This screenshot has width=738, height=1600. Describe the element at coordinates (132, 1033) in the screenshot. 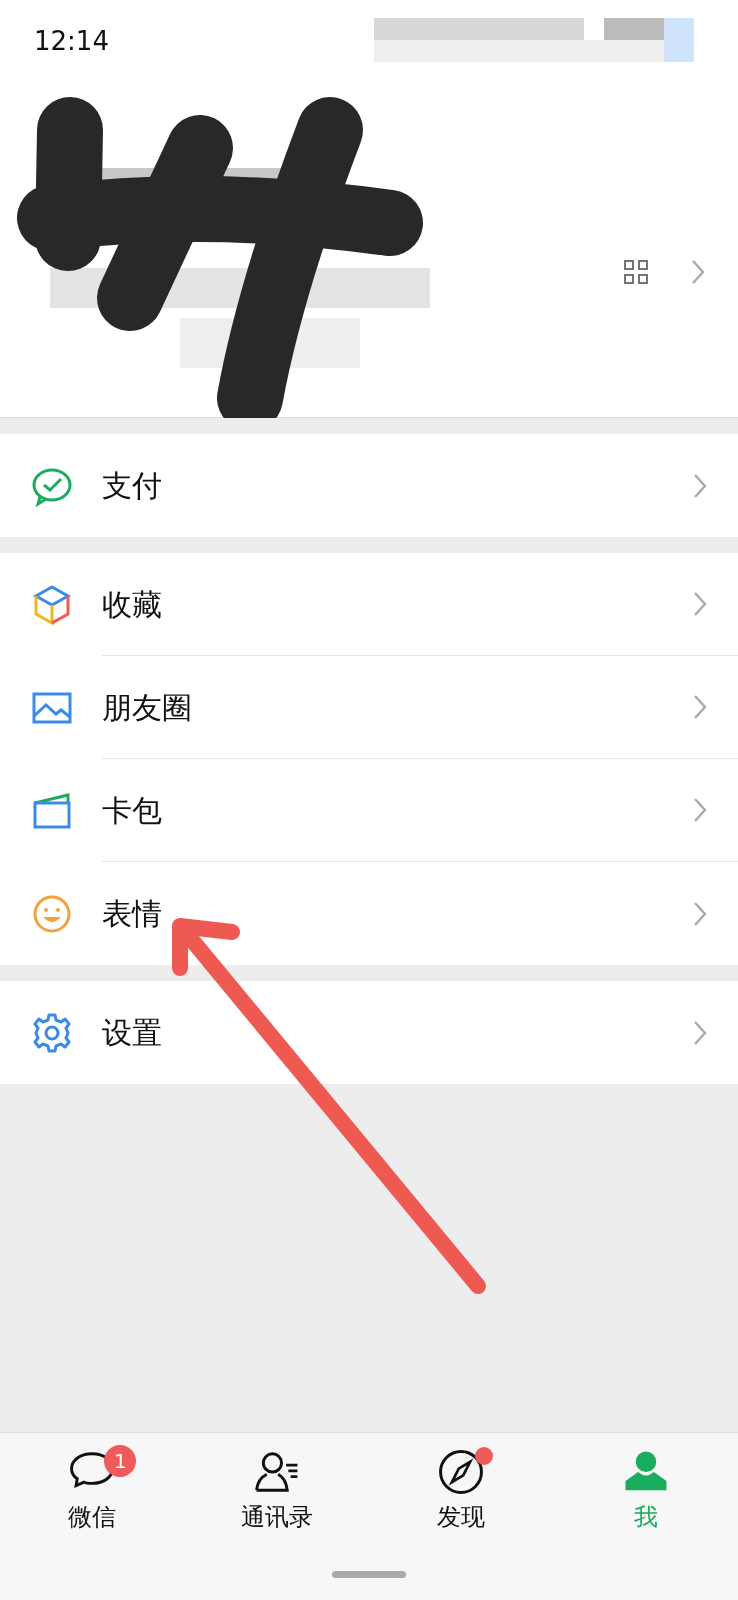

I see `menu-label: 设置` at that location.